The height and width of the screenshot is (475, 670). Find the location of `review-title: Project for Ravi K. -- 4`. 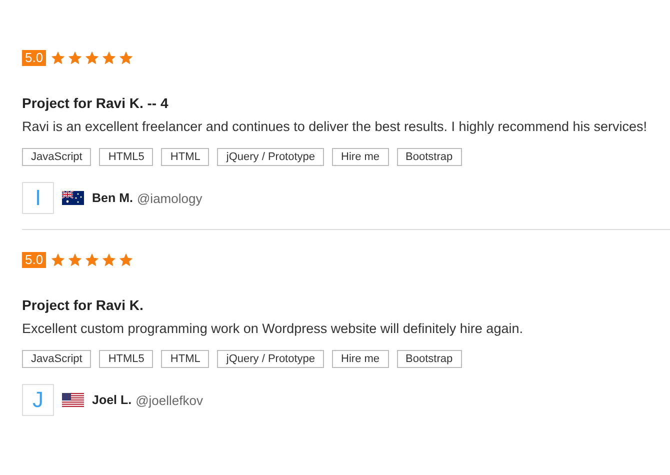

review-title: Project for Ravi K. -- 4 is located at coordinates (96, 103).